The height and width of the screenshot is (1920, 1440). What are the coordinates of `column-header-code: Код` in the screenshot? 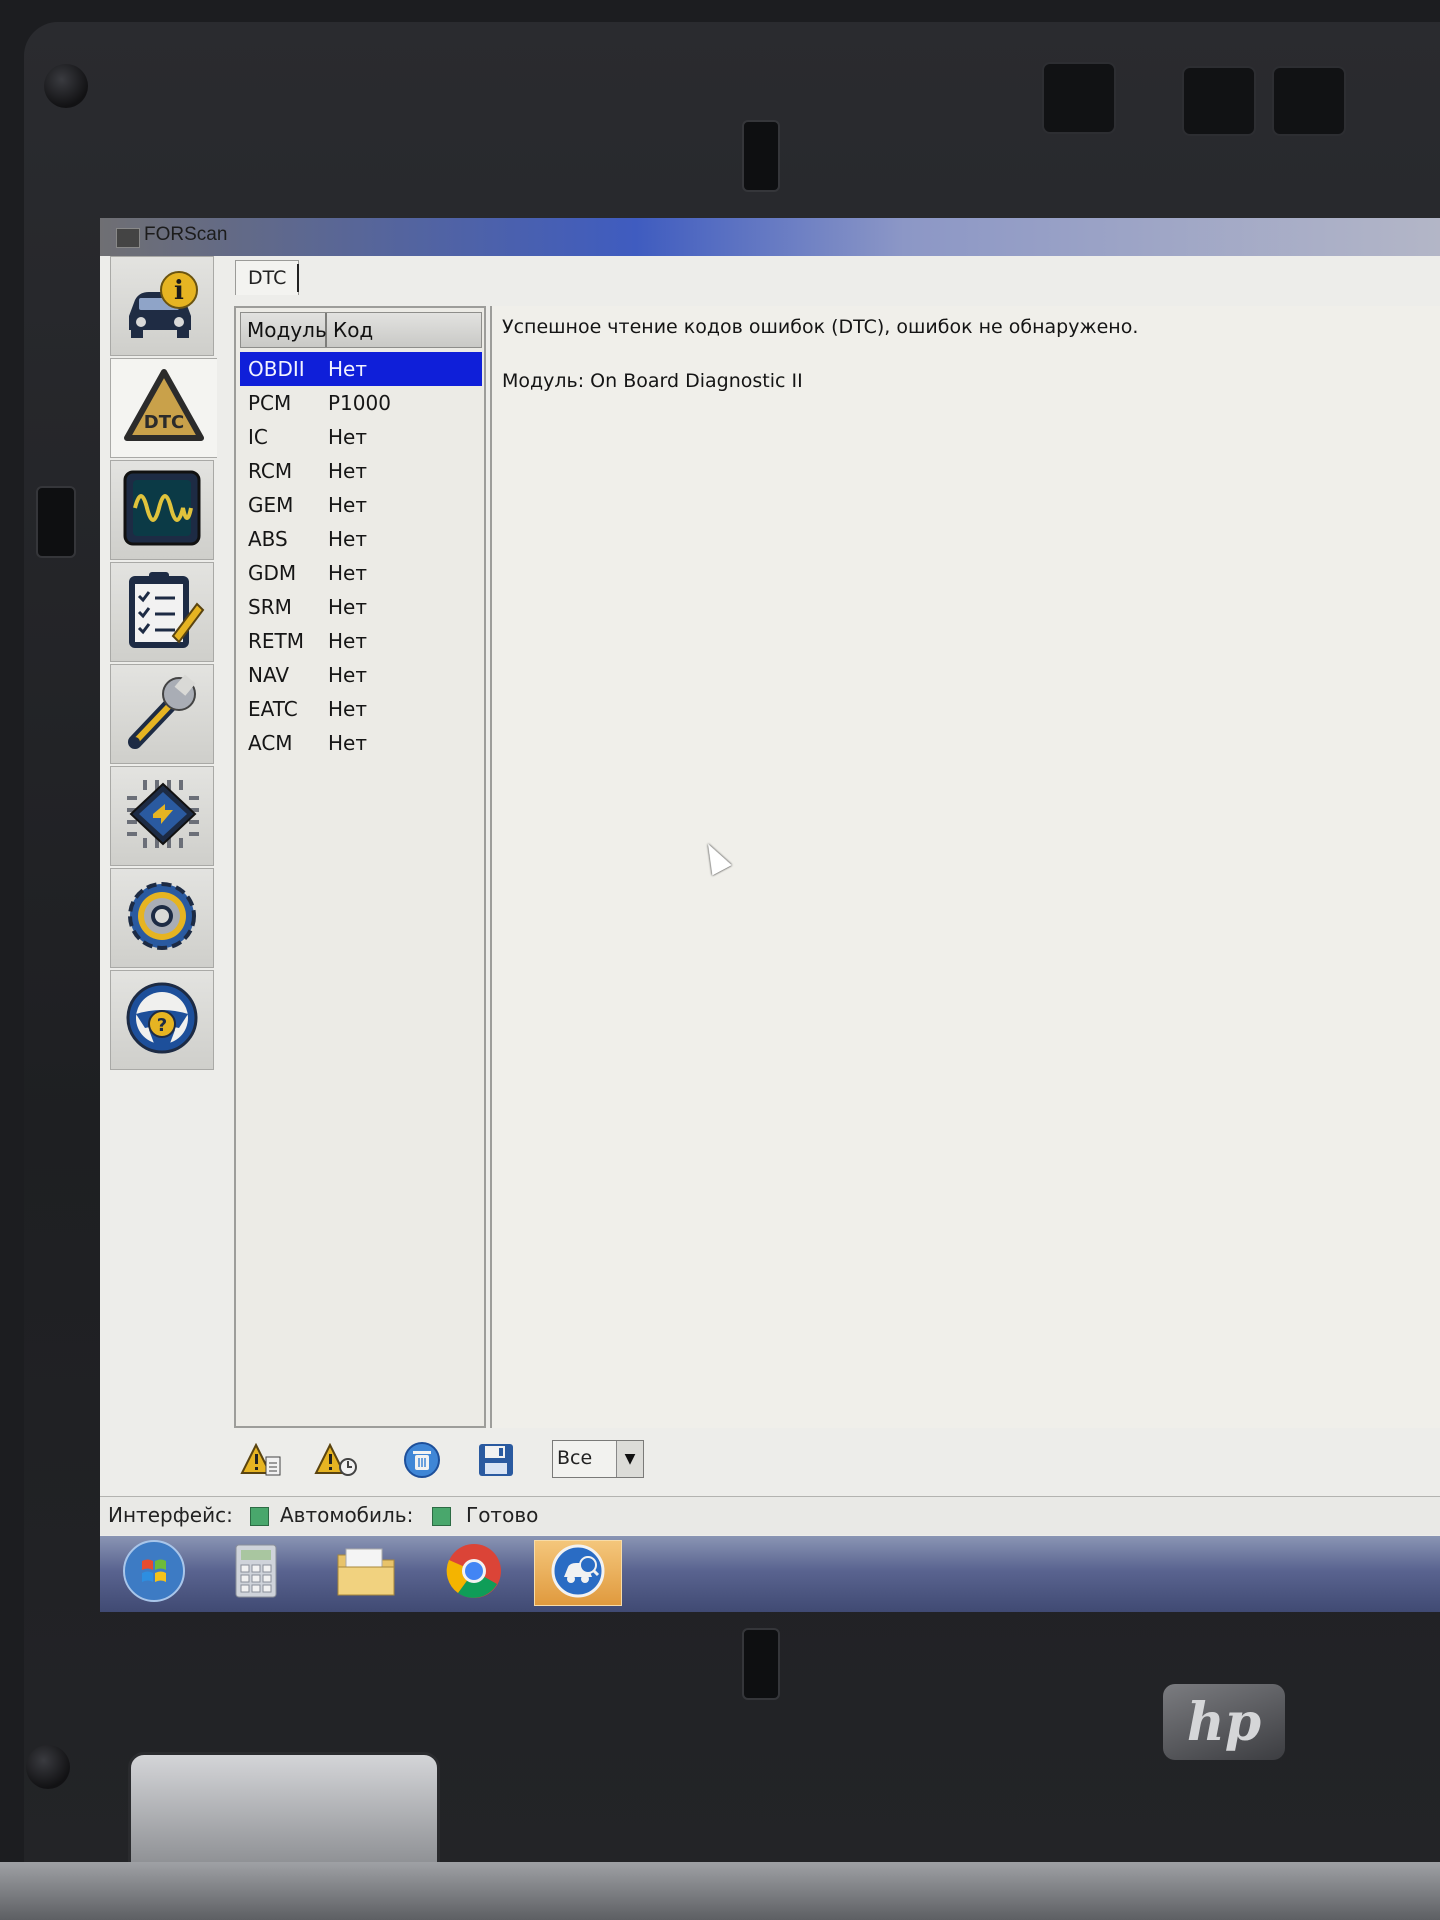 It's located at (405, 330).